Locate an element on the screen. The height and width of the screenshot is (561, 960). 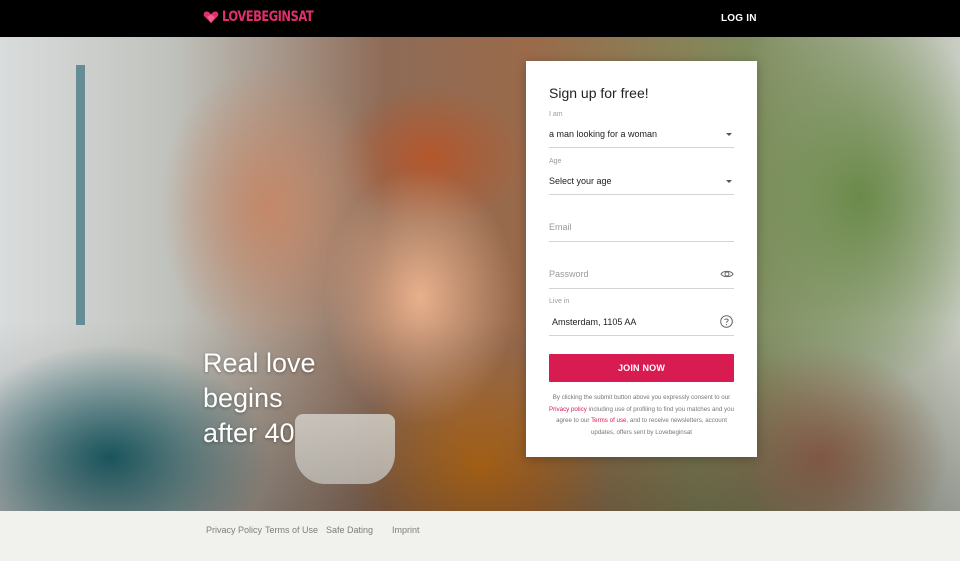
location-label: Live in is located at coordinates (559, 301).